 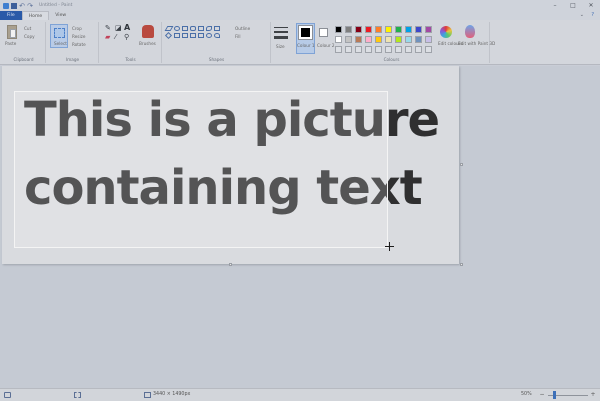 What do you see at coordinates (108, 28) in the screenshot?
I see `pencil-icon: ✎` at bounding box center [108, 28].